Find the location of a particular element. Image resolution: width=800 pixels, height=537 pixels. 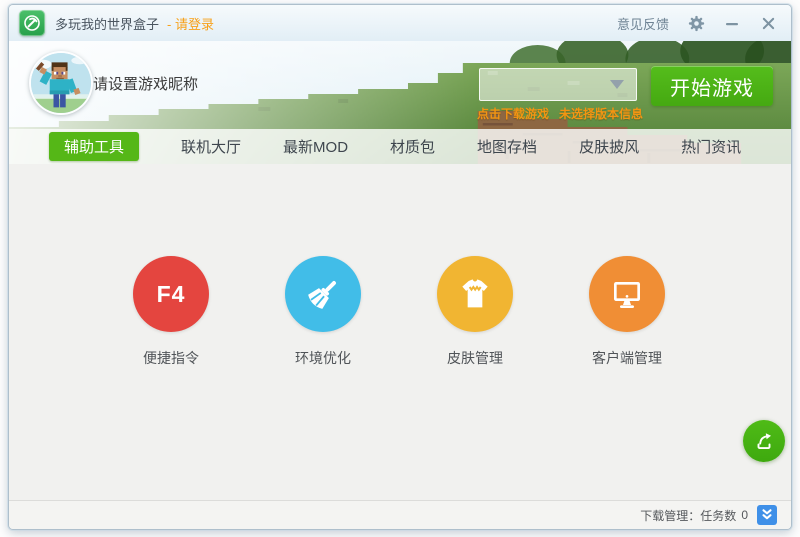

client-manage-button is located at coordinates (627, 294).